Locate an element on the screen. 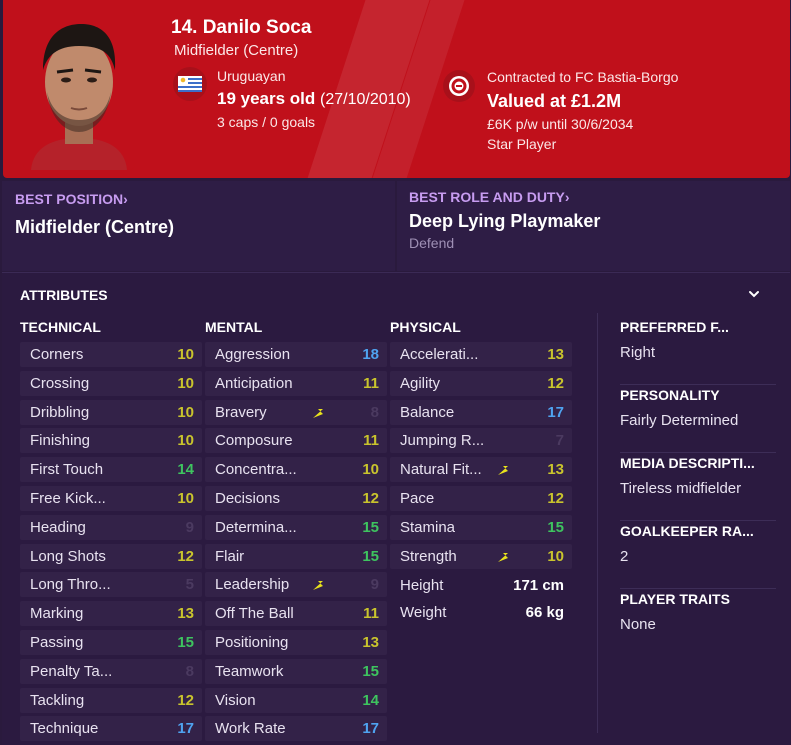 This screenshot has height=745, width=791. attribute-name: Aggression is located at coordinates (253, 354).